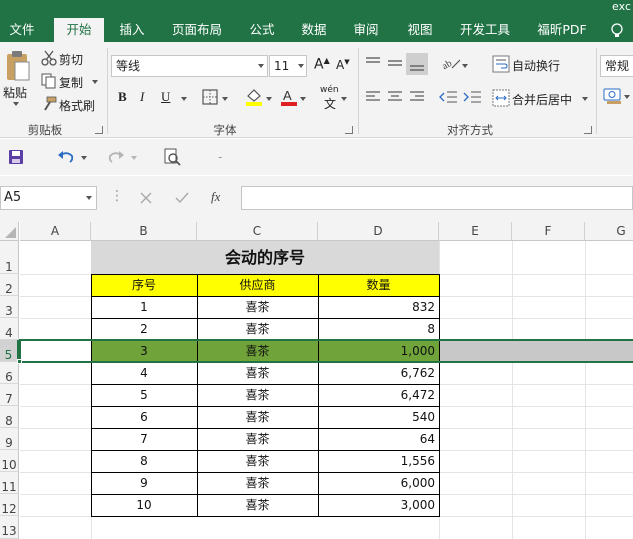  What do you see at coordinates (465, 66) in the screenshot?
I see `orientation-dropdown-icon` at bounding box center [465, 66].